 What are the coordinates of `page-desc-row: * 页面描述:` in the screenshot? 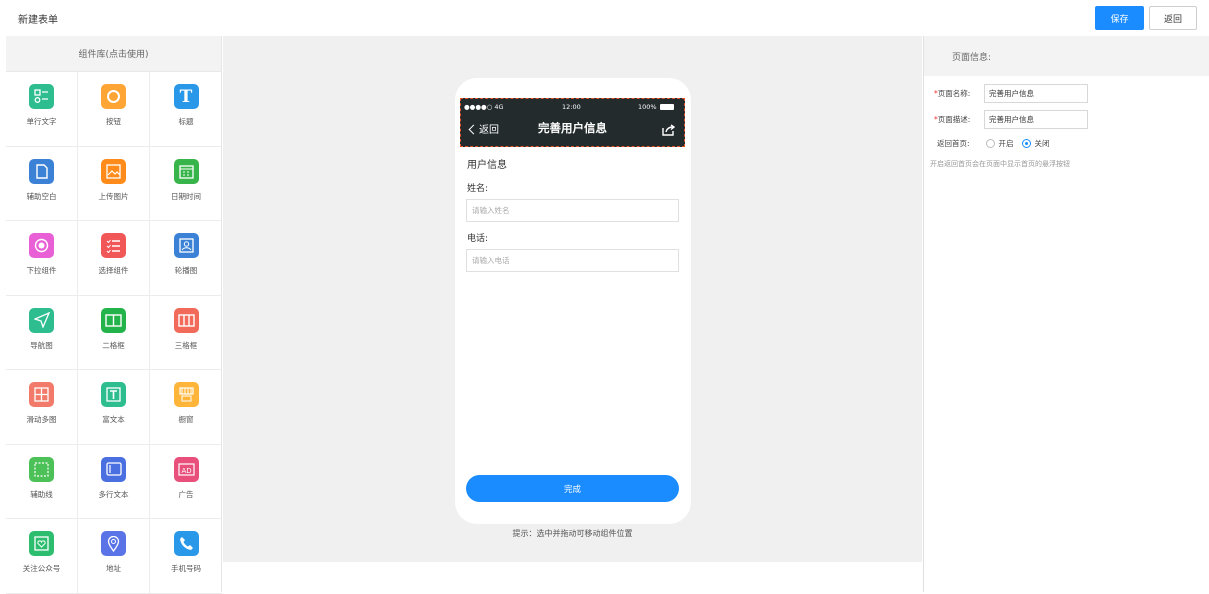 It's located at (952, 119).